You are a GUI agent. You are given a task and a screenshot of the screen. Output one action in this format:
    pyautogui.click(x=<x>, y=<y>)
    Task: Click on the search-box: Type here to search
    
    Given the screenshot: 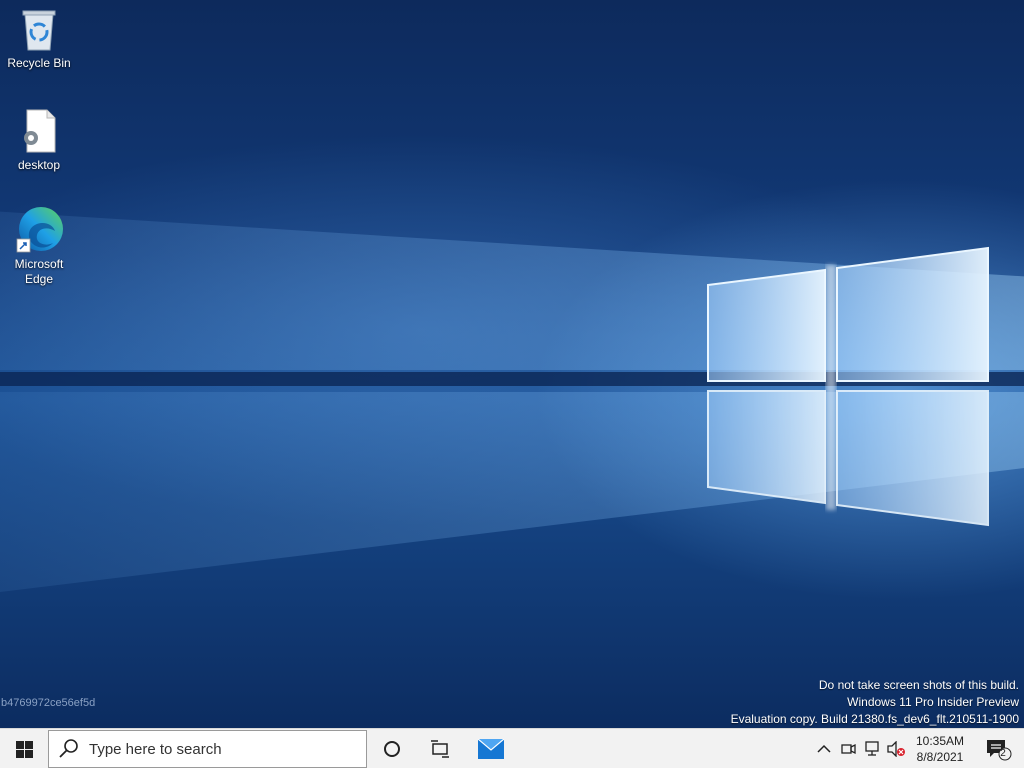 What is the action you would take?
    pyautogui.click(x=207, y=749)
    